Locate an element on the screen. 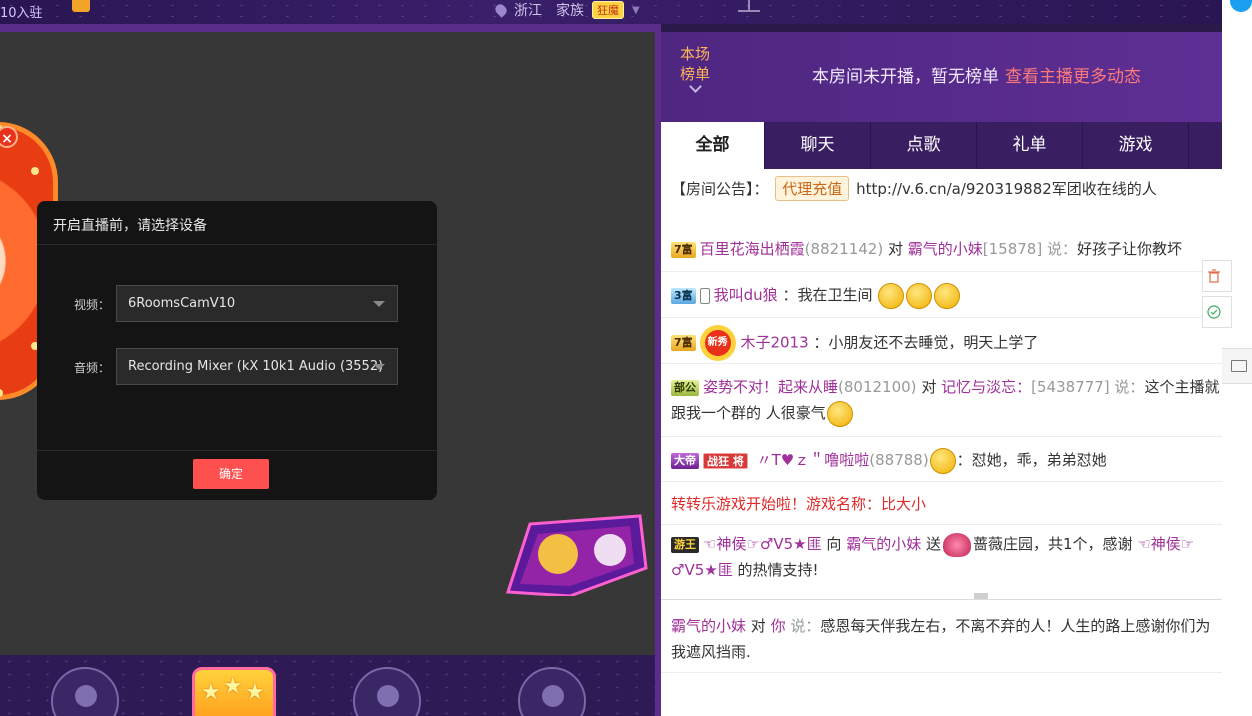  notice-prefix: 【房间公告】： is located at coordinates (720, 189).